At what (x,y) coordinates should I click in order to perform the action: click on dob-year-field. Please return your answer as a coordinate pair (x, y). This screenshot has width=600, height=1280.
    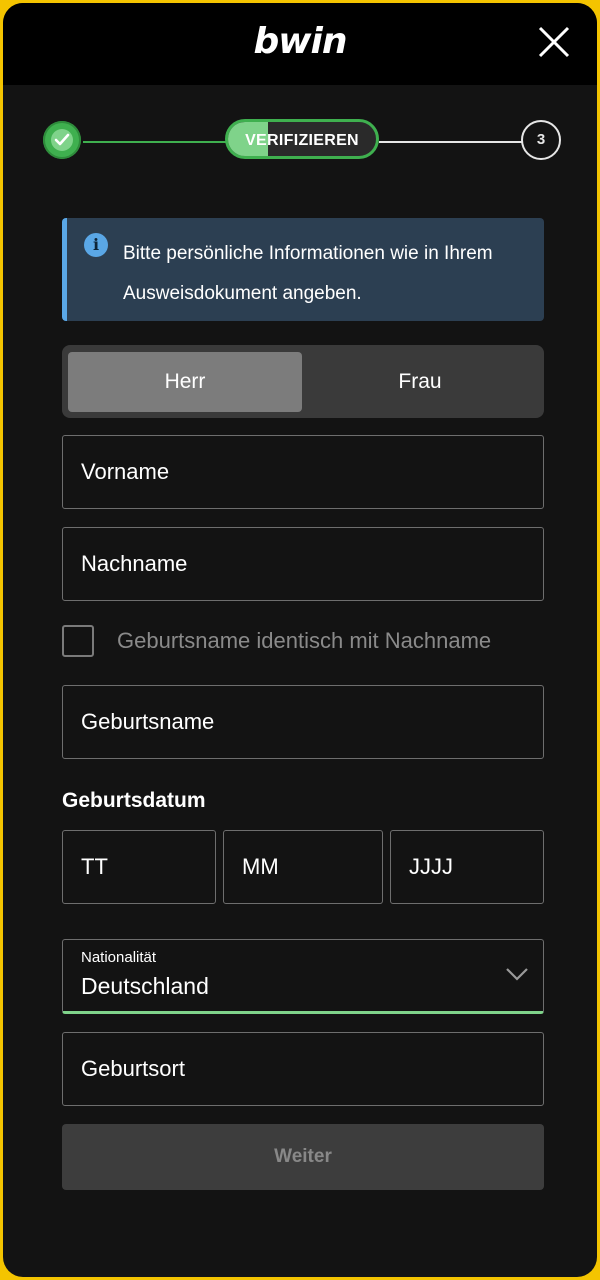
    Looking at the image, I should click on (467, 867).